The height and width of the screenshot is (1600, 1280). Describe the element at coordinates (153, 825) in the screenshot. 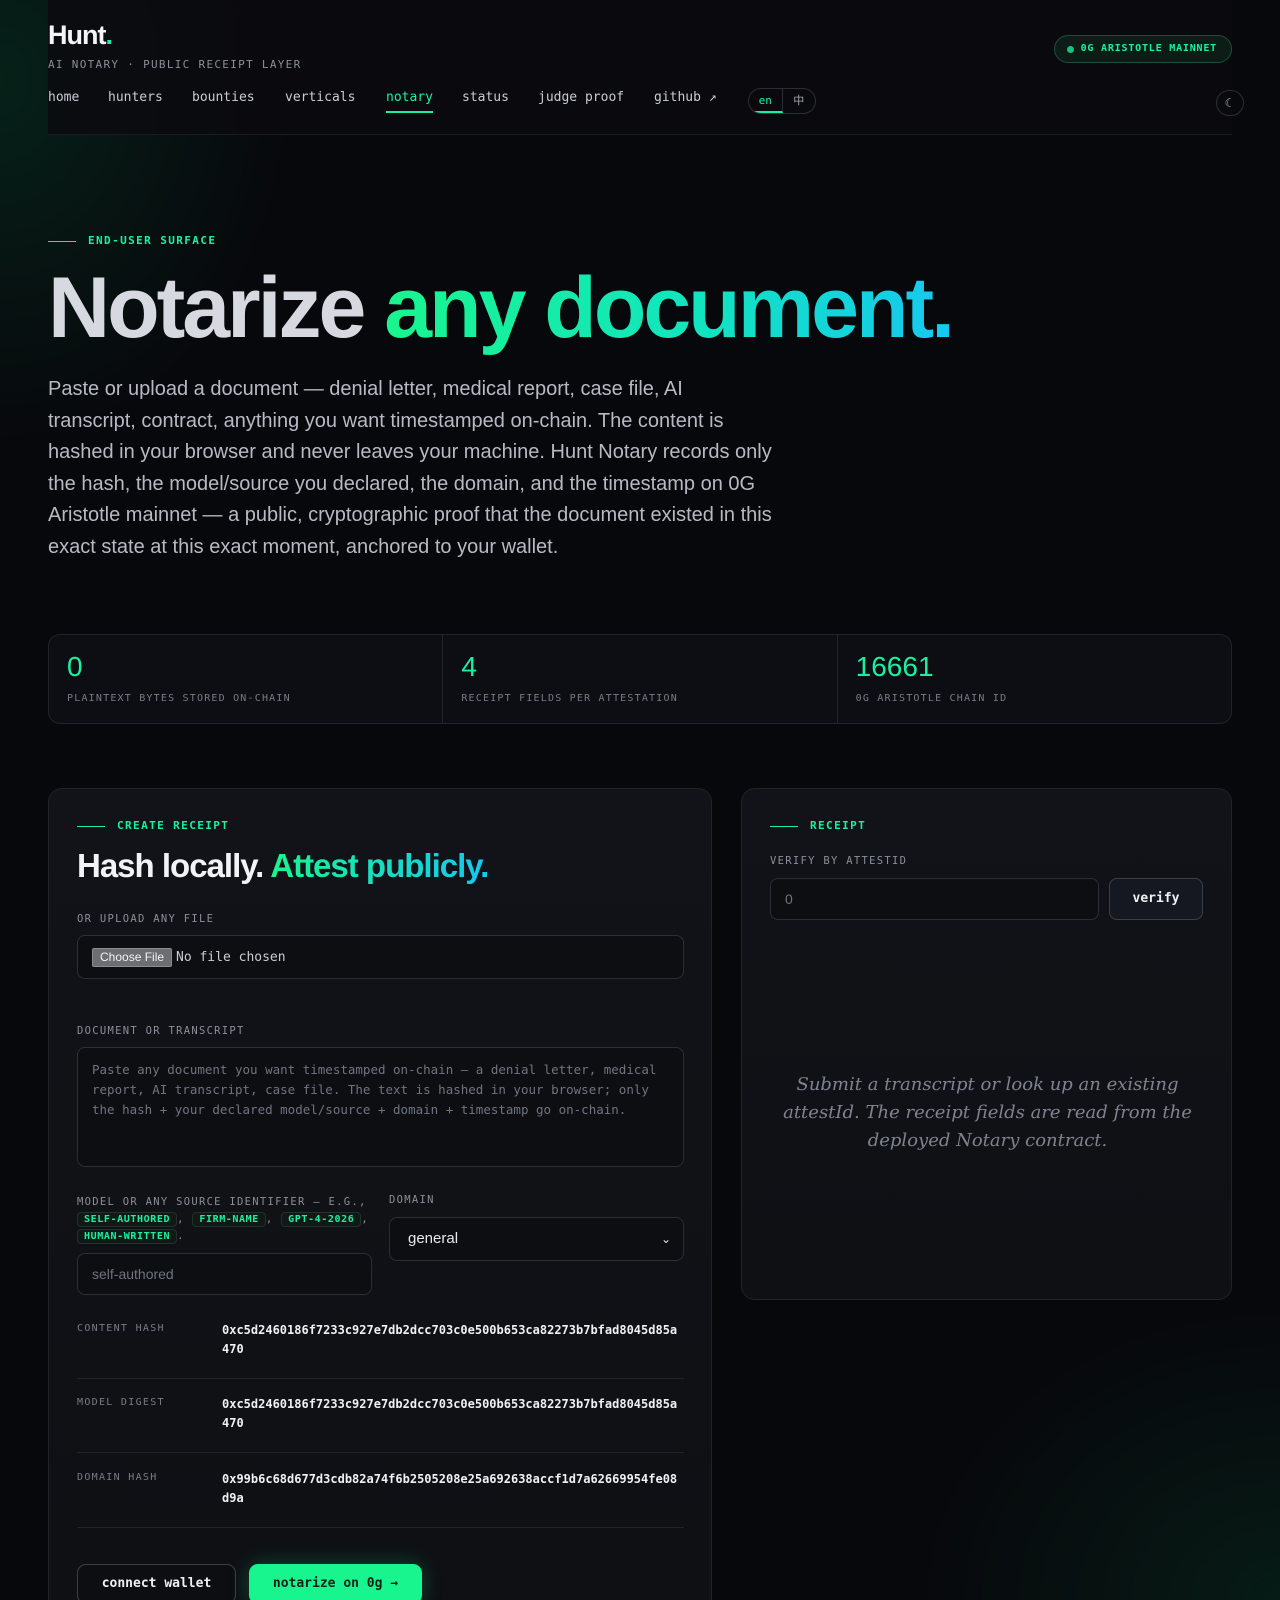

I see `create-eyebrow: CREATE RECEIPT` at that location.